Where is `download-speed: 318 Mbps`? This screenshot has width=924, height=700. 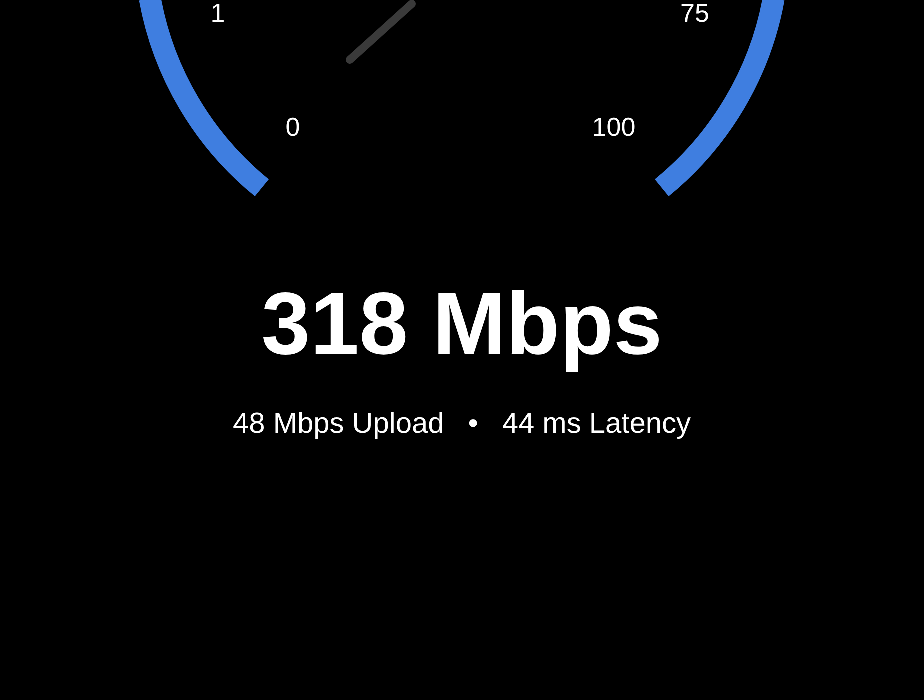 download-speed: 318 Mbps is located at coordinates (462, 323).